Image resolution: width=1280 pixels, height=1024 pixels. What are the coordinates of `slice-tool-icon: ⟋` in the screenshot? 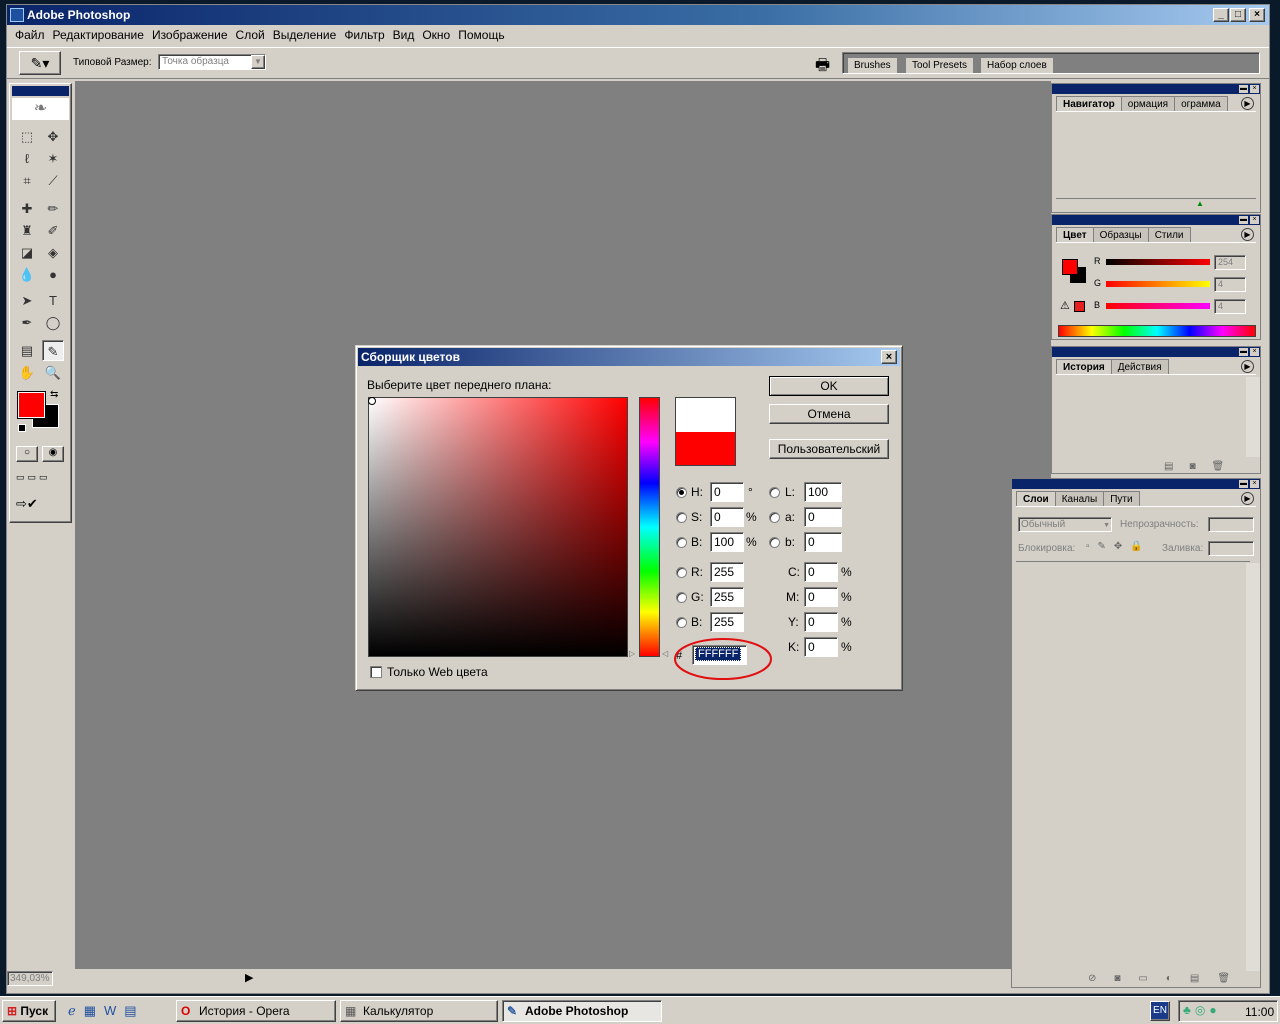 It's located at (53, 180).